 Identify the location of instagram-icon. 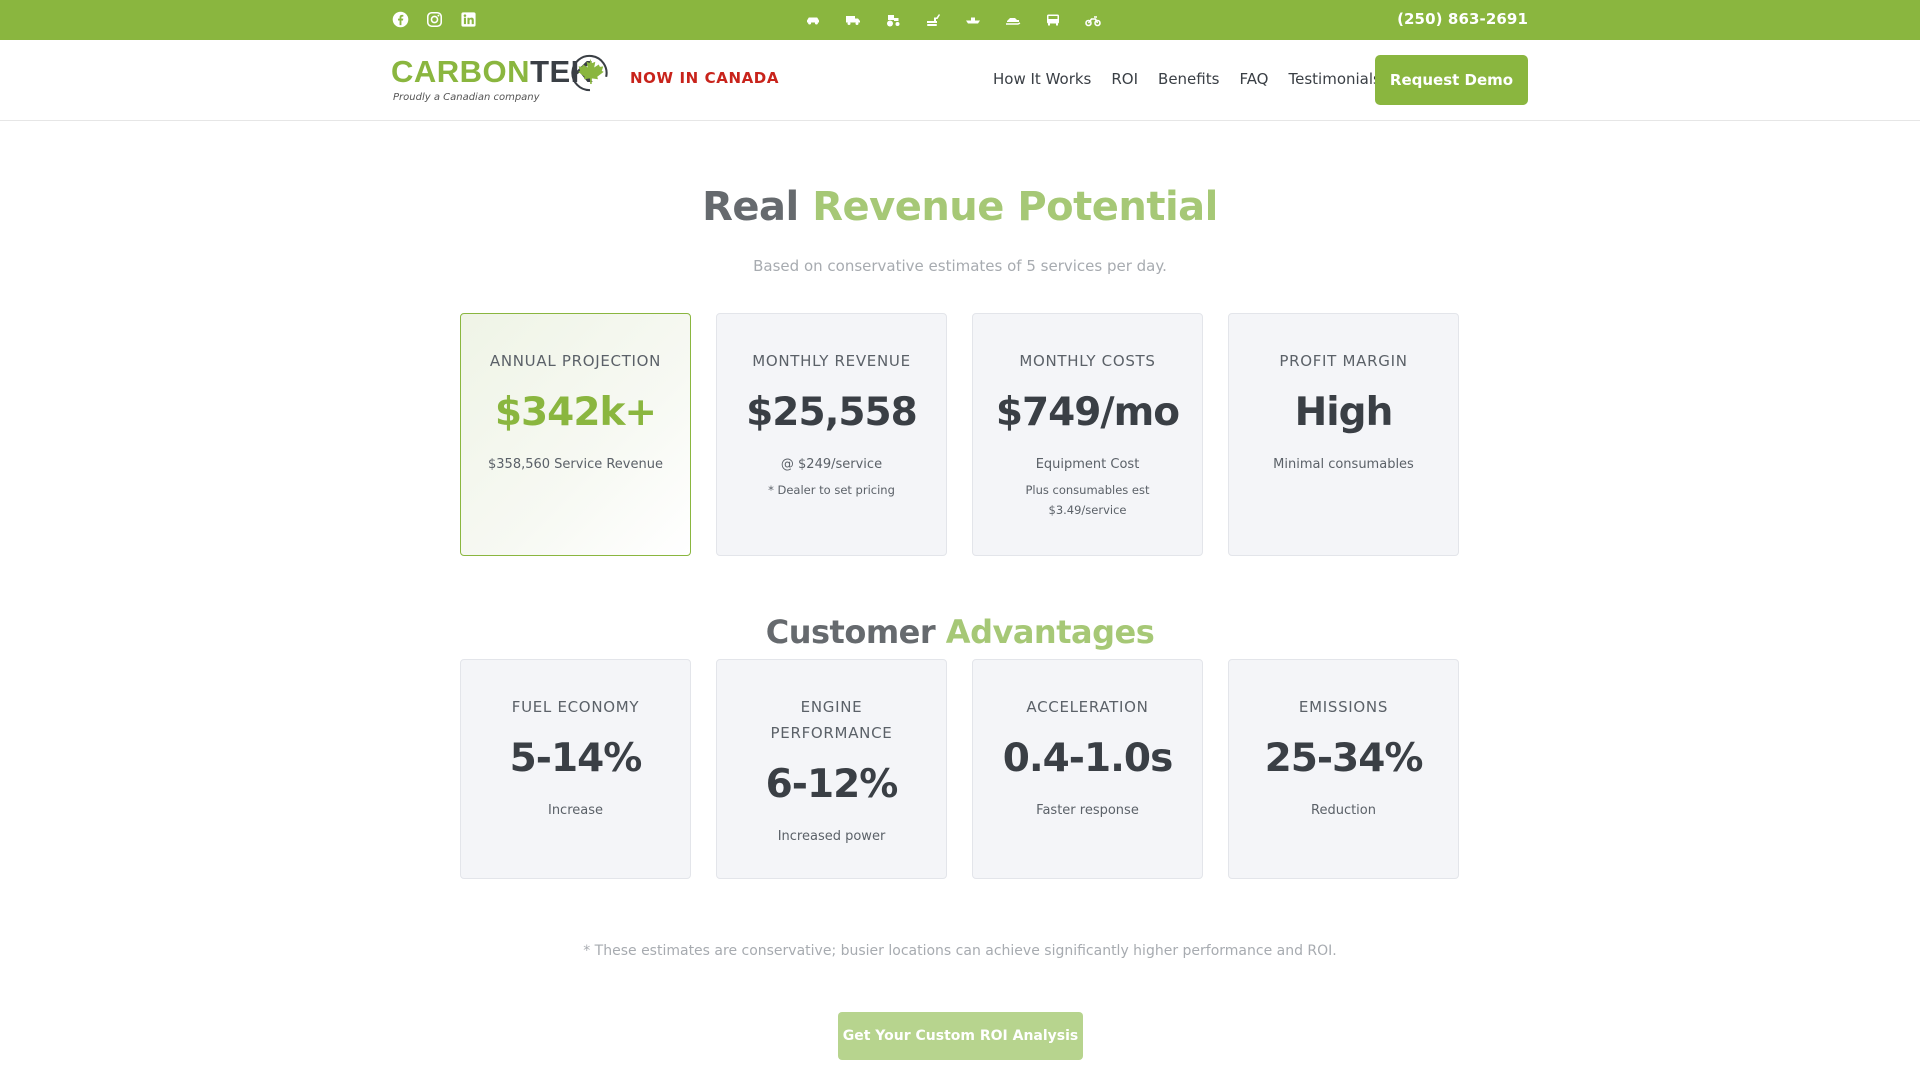
(434, 19).